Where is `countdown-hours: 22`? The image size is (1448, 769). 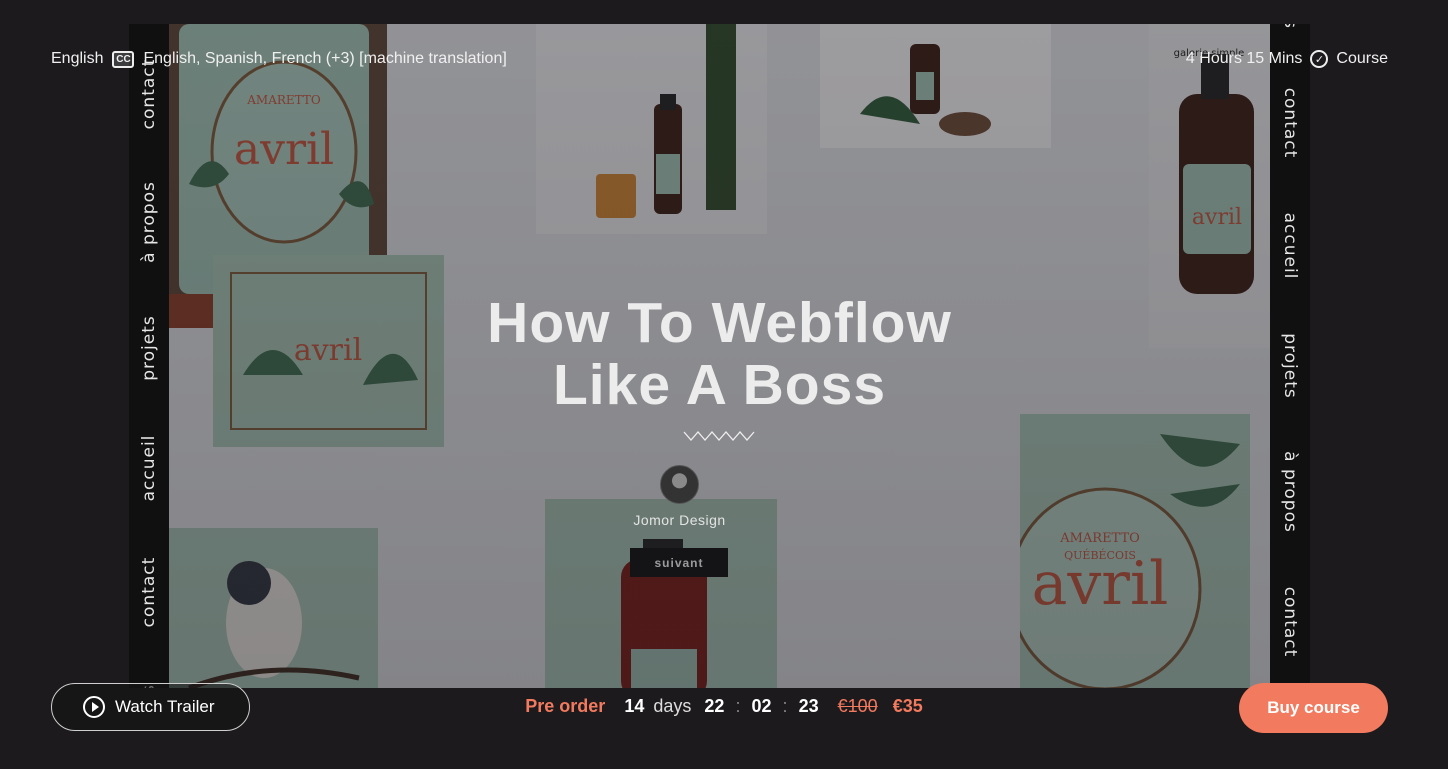 countdown-hours: 22 is located at coordinates (714, 706).